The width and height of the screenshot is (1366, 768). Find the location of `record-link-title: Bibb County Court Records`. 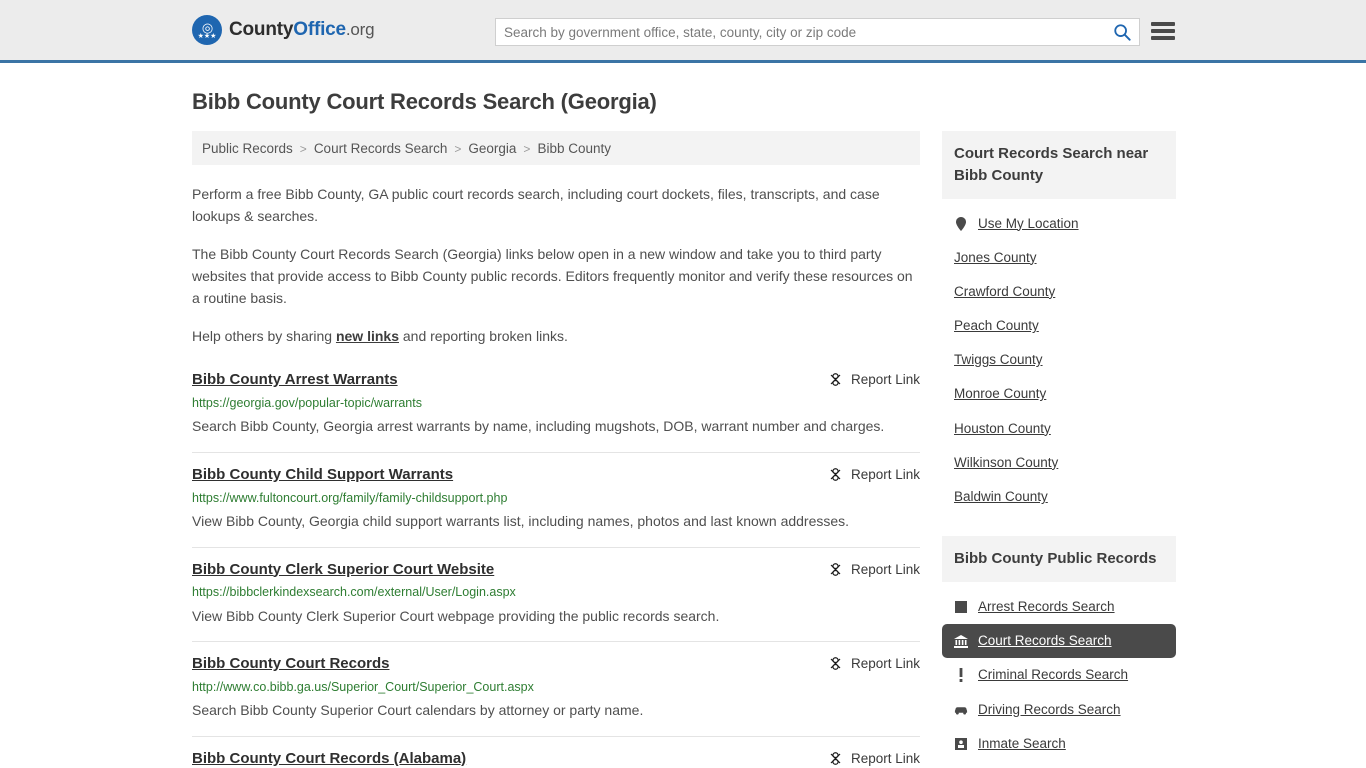

record-link-title: Bibb County Court Records is located at coordinates (291, 664).